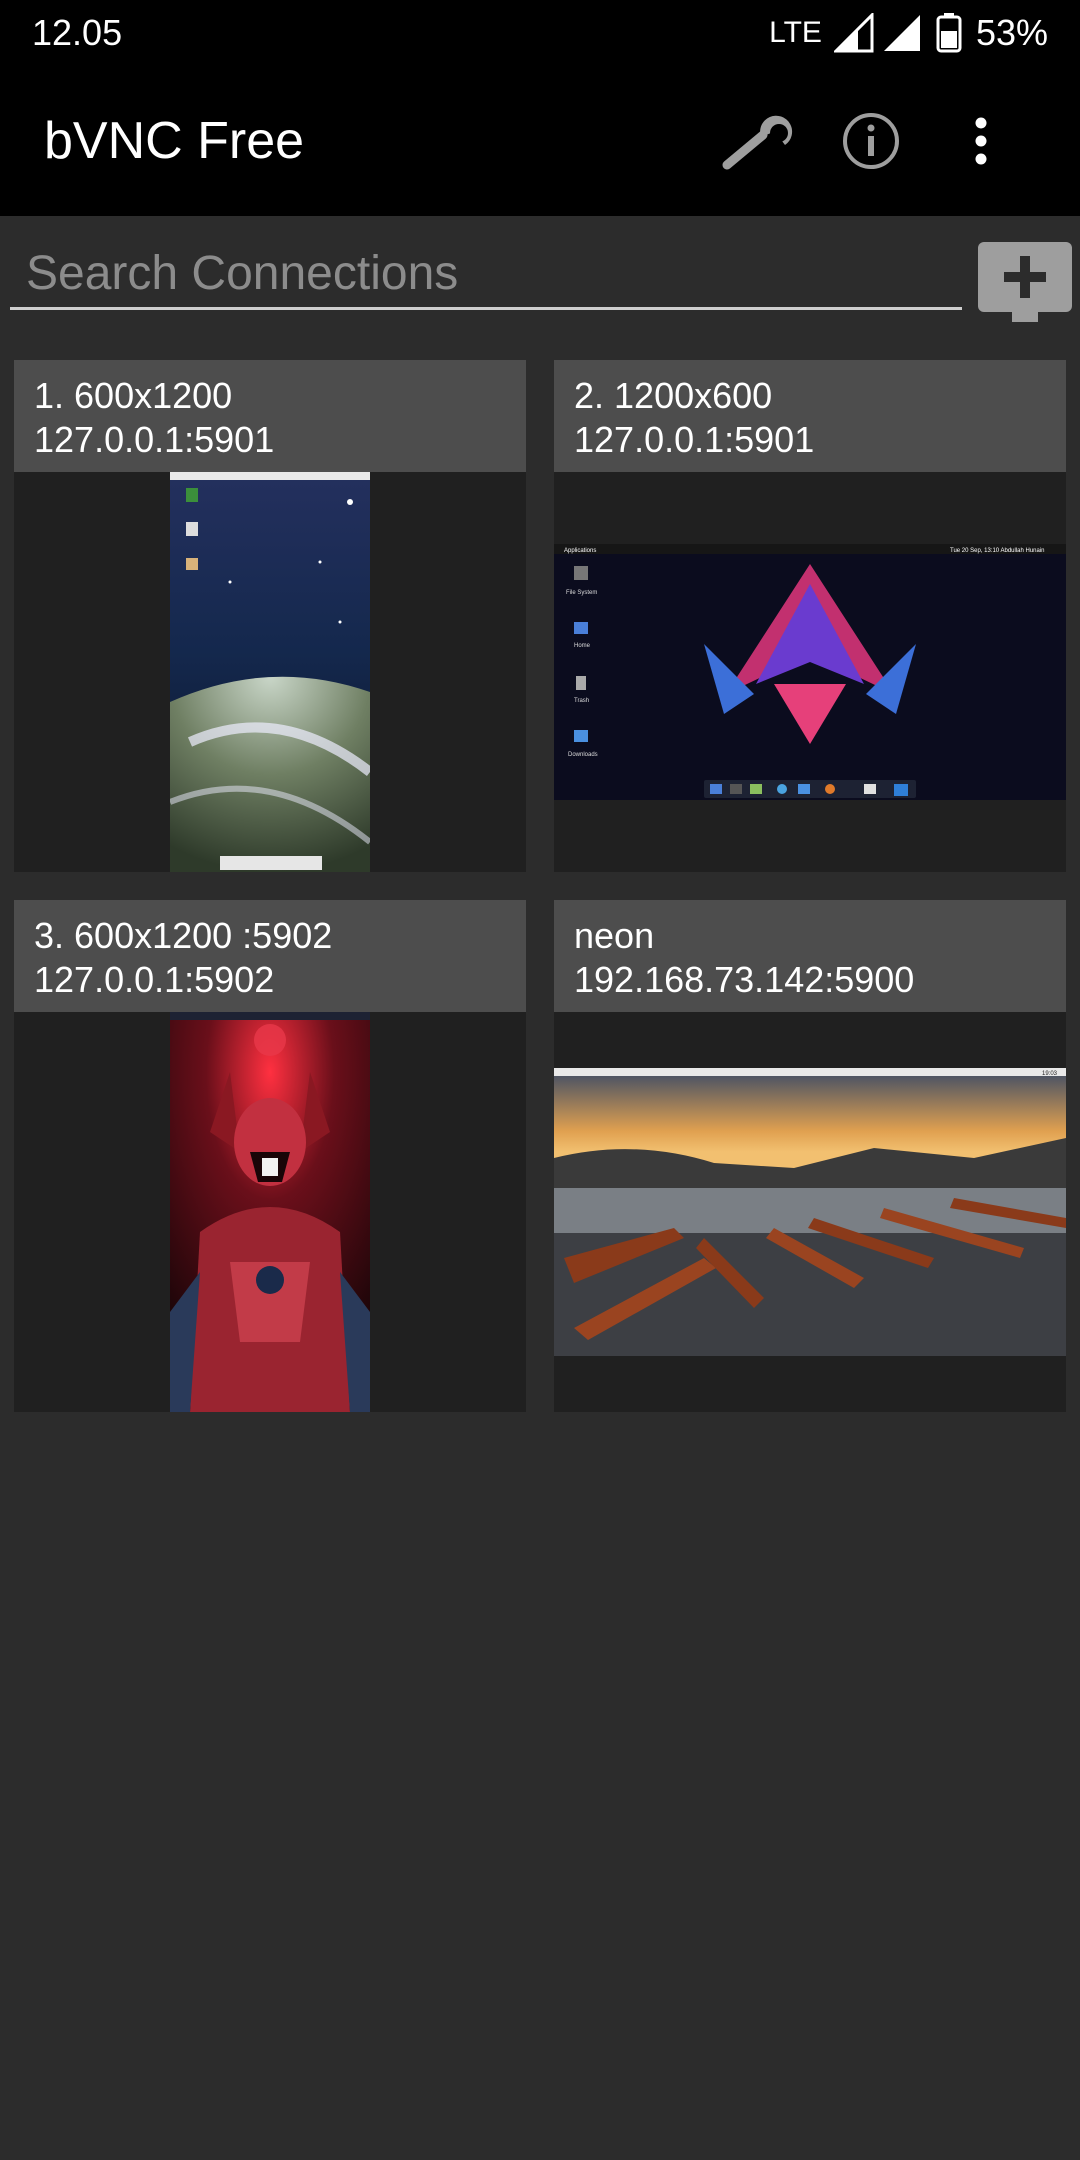  Describe the element at coordinates (154, 979) in the screenshot. I see `connection-address: 127.0.0.1:5902` at that location.